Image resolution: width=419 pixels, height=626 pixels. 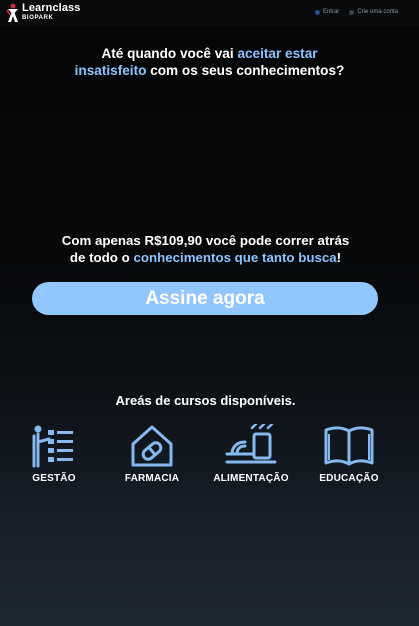 What do you see at coordinates (110, 70) in the screenshot?
I see `headline-highlight: insatisfeito` at bounding box center [110, 70].